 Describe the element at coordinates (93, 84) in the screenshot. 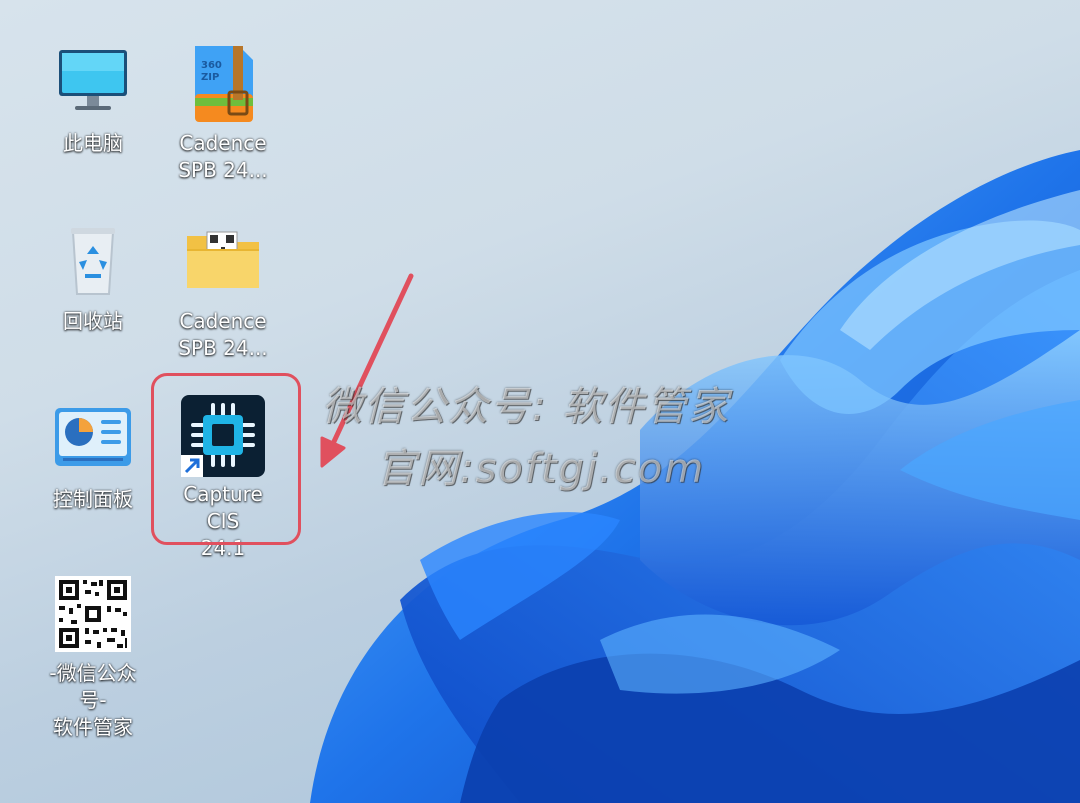

I see `computer-icon` at that location.